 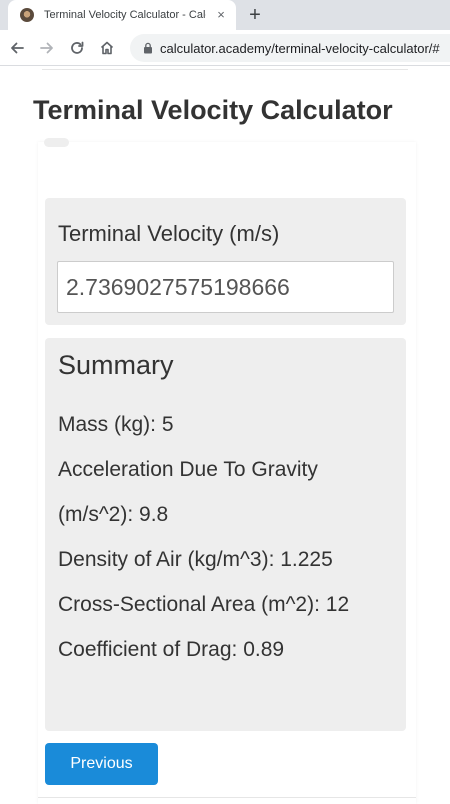 What do you see at coordinates (171, 649) in the screenshot?
I see `summary-item-drag: Coefficient of Drag: 0.89` at bounding box center [171, 649].